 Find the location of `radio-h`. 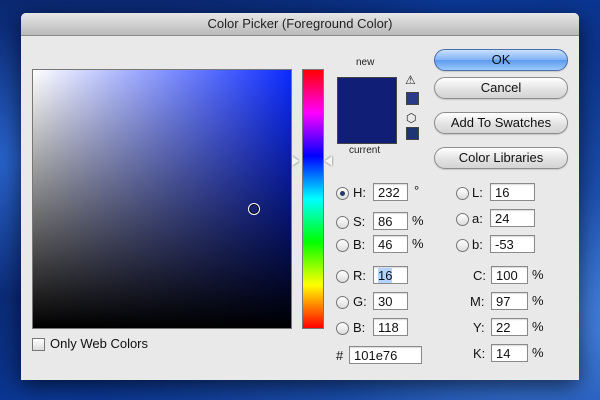

radio-h is located at coordinates (342, 193).